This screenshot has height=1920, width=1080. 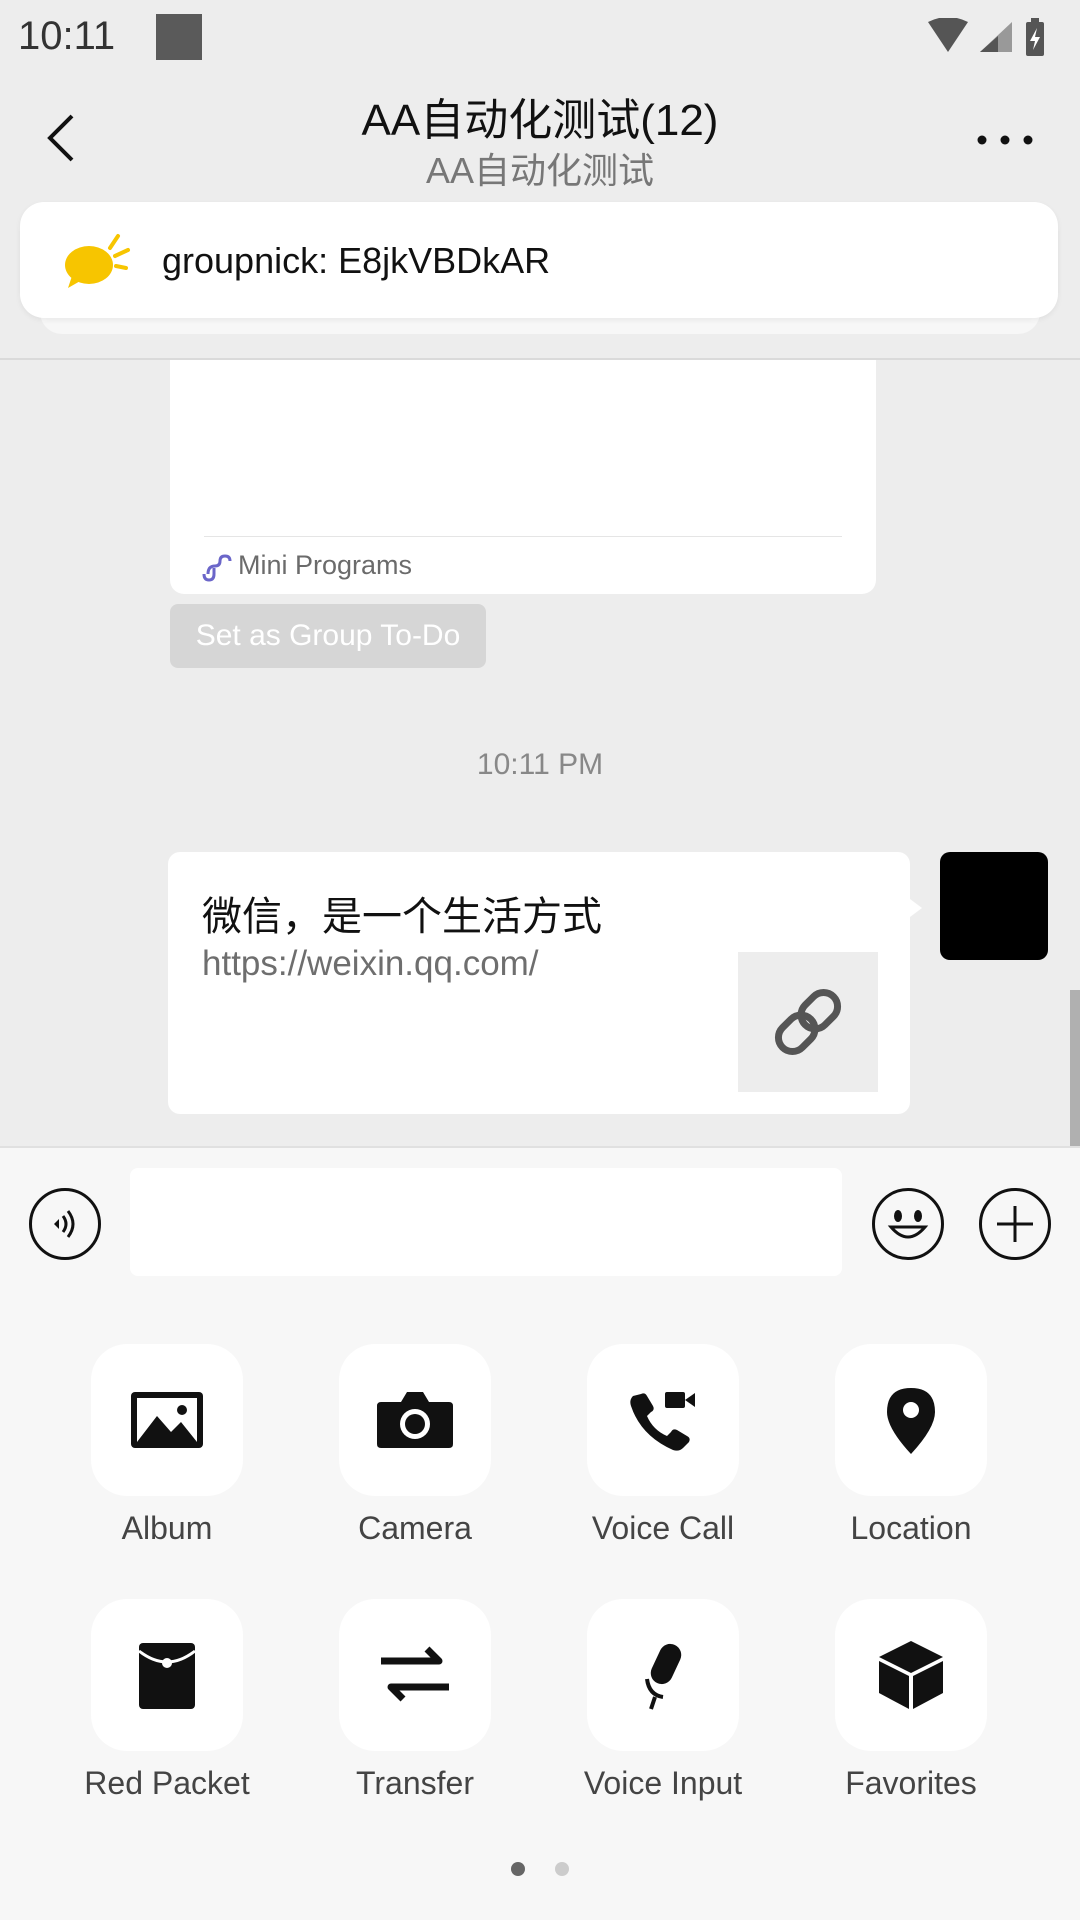 What do you see at coordinates (540, 170) in the screenshot?
I see `chat-subtitle: AA自动化测试` at bounding box center [540, 170].